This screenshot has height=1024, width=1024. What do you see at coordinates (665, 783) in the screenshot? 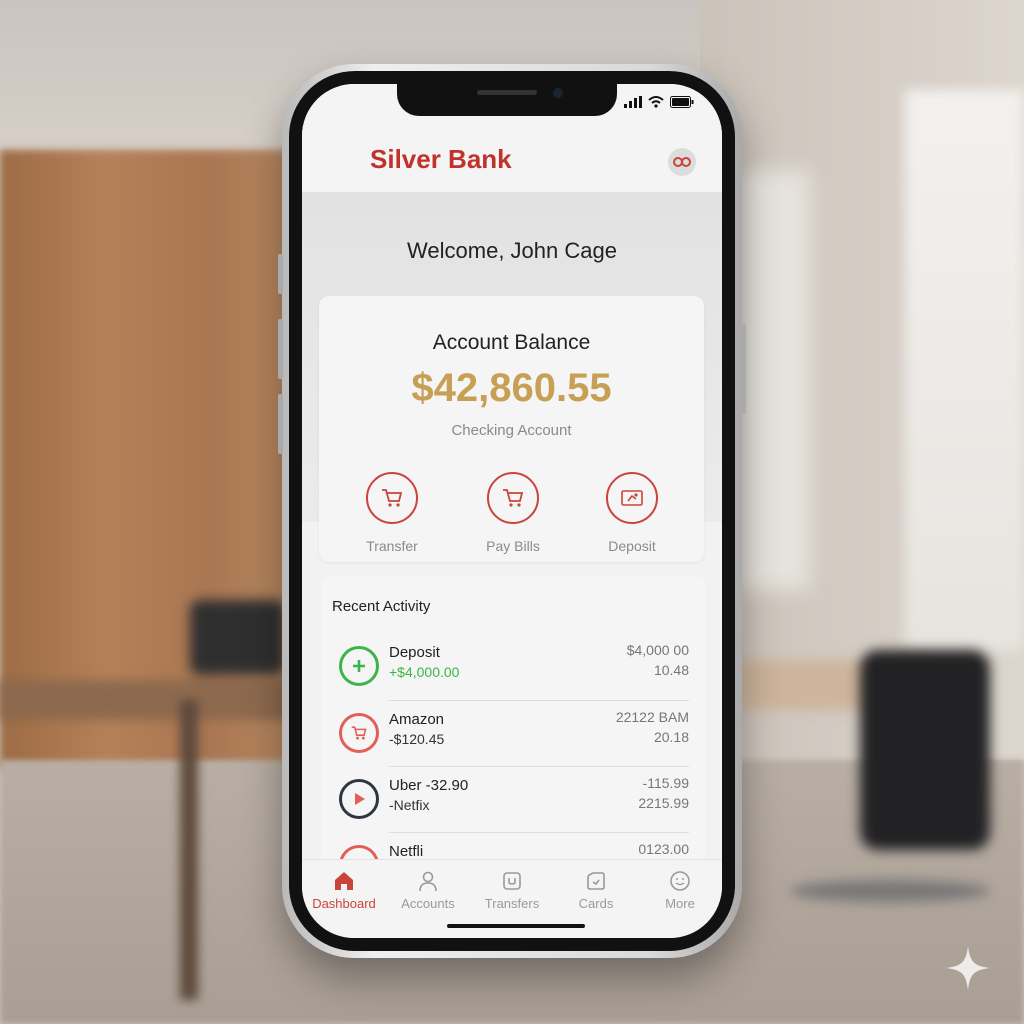
I see `activity-value: -115.99` at bounding box center [665, 783].